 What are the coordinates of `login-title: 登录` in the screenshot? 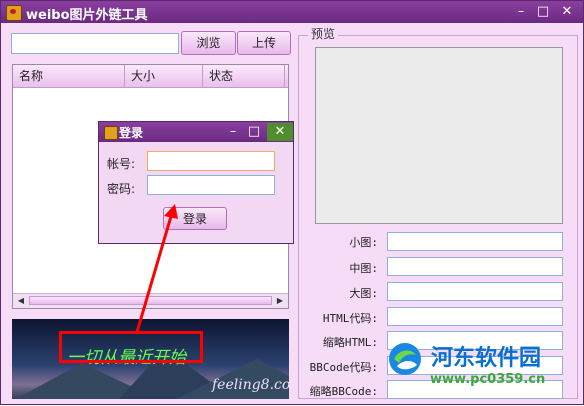 It's located at (131, 133).